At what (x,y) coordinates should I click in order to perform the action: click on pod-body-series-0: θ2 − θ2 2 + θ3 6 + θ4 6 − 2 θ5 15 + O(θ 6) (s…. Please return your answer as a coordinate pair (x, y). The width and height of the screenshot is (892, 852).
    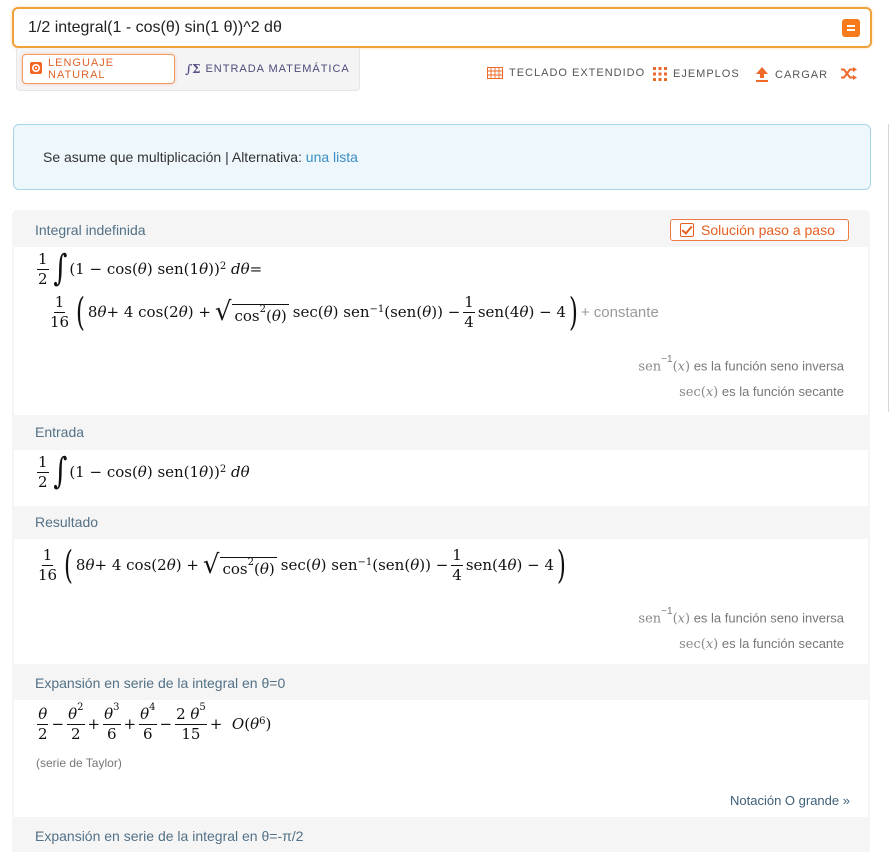
    Looking at the image, I should click on (441, 758).